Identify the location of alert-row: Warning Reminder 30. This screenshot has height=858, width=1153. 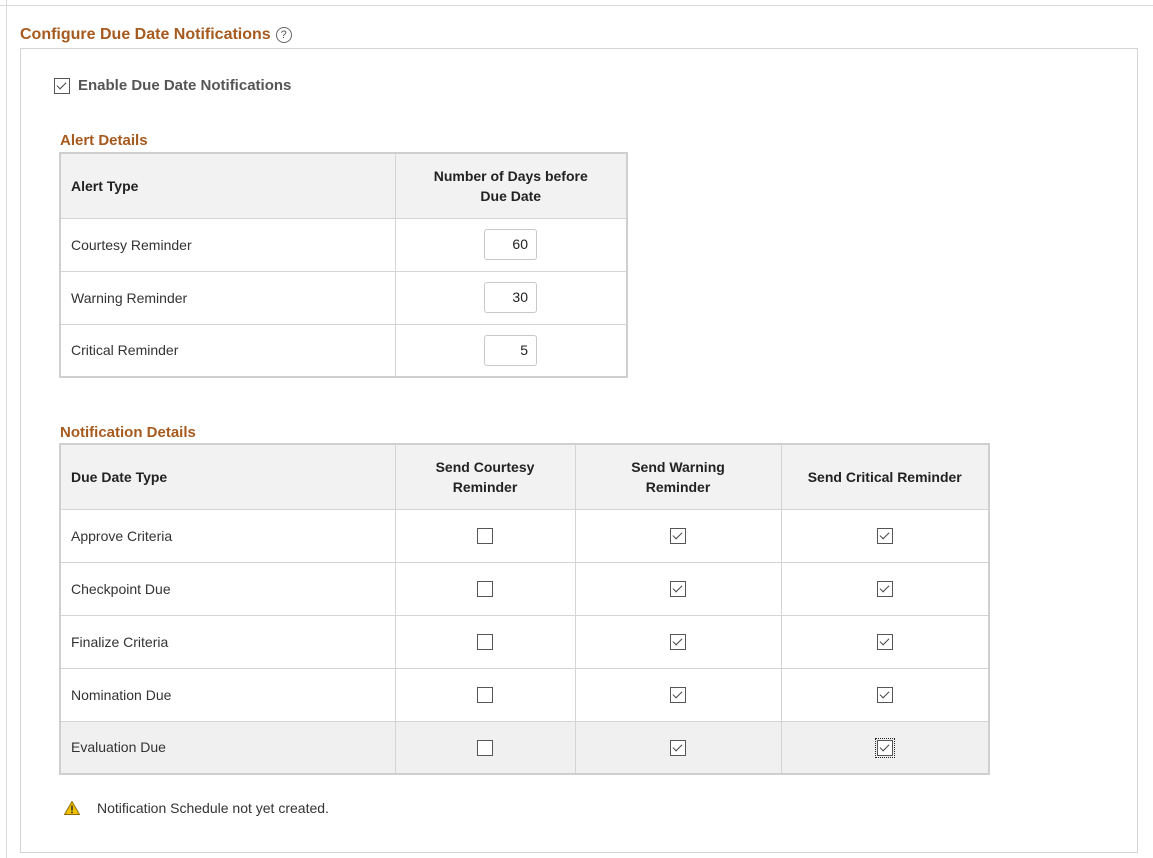
(343, 297).